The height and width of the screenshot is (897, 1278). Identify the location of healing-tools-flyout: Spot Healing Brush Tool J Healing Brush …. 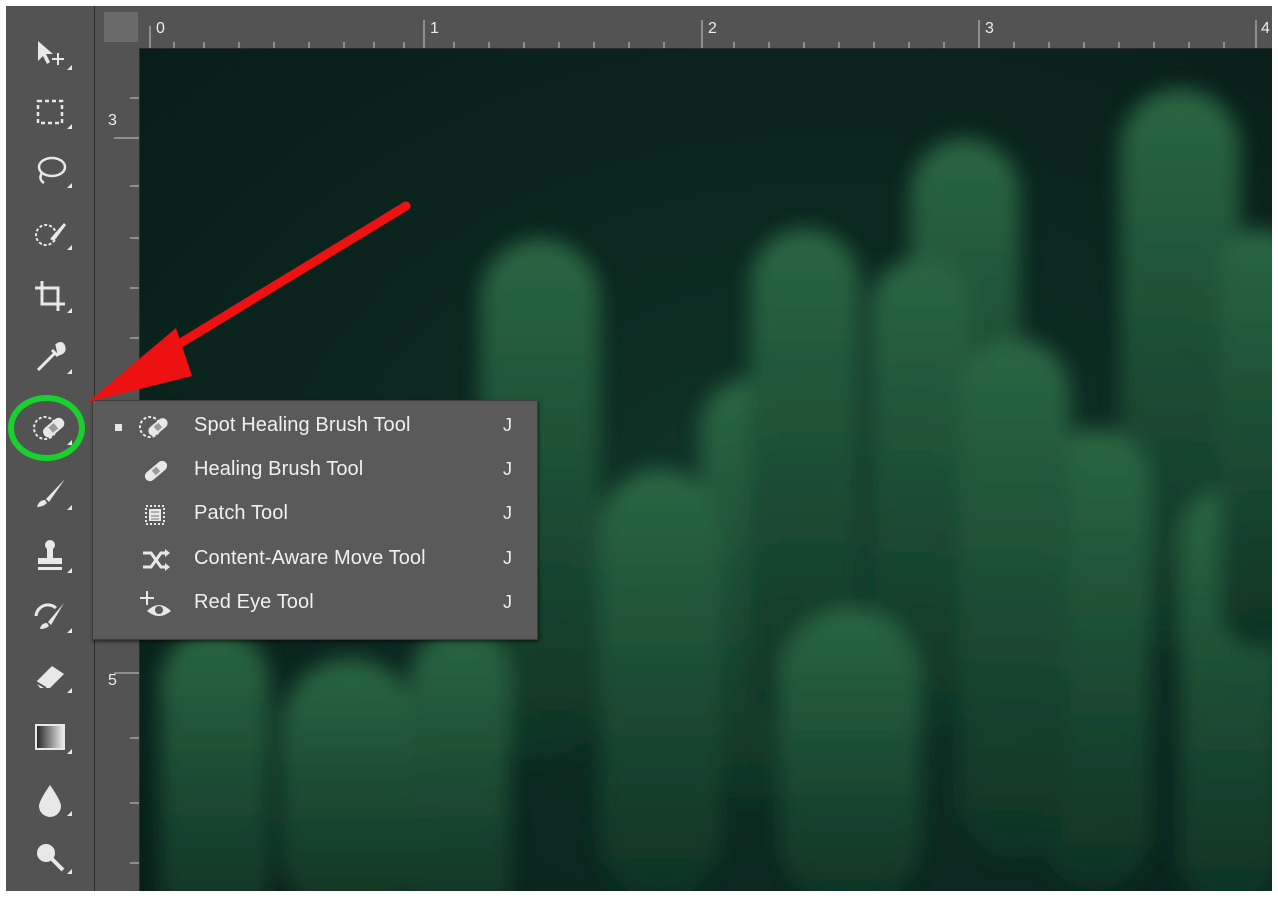
(315, 520).